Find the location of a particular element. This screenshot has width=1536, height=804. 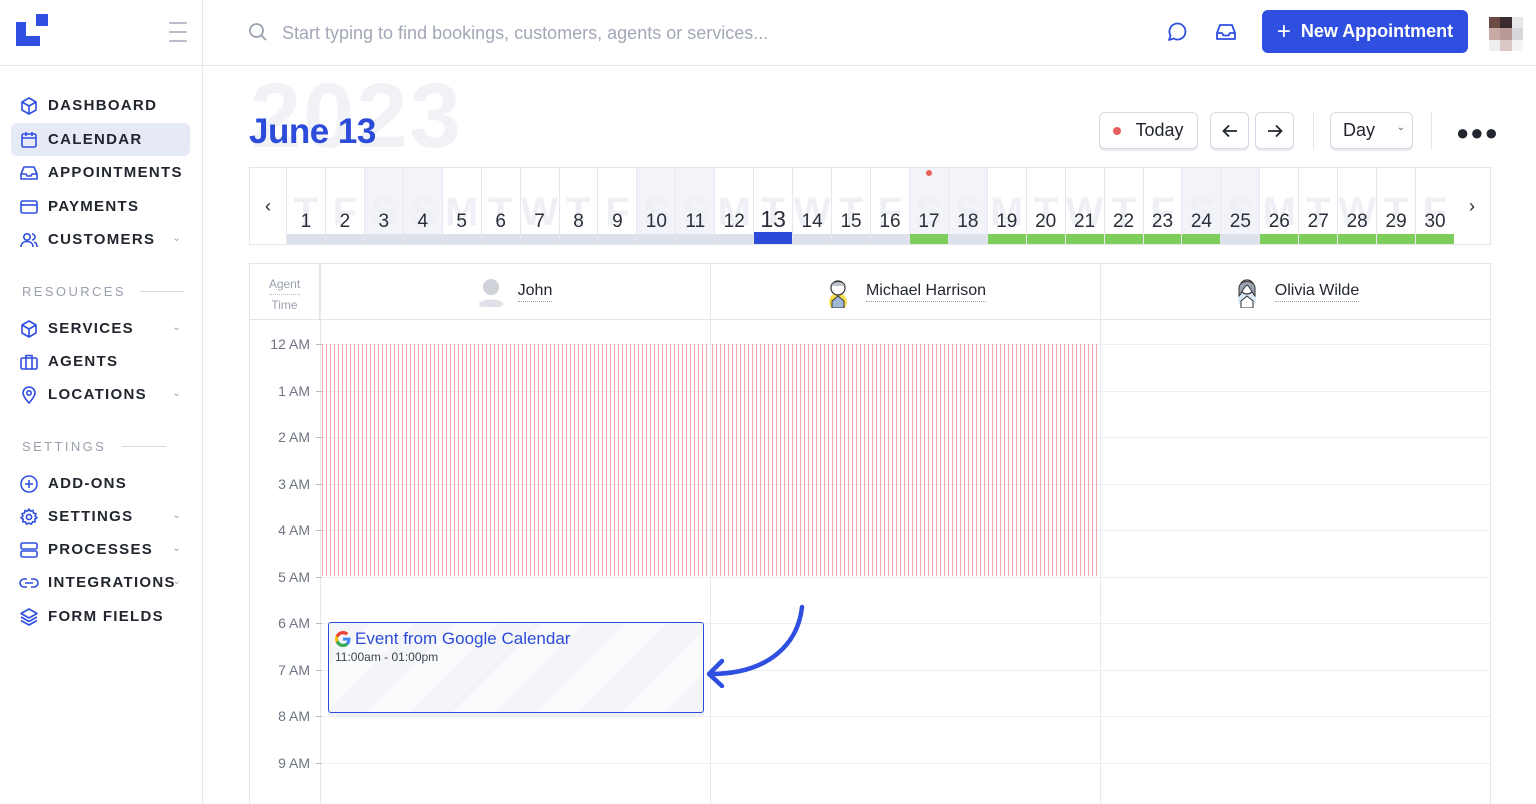

more-options-icon: ●●● is located at coordinates (1477, 133).